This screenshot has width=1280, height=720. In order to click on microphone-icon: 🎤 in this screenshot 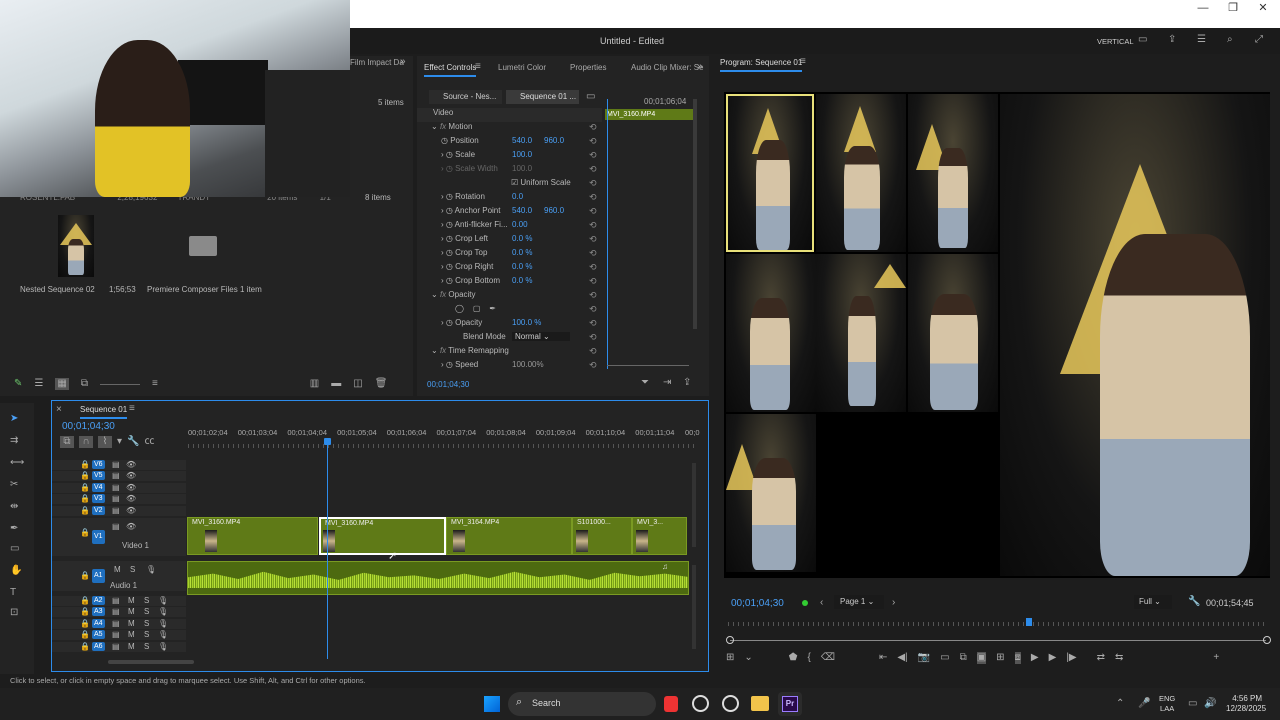, I will do `click(1144, 704)`.